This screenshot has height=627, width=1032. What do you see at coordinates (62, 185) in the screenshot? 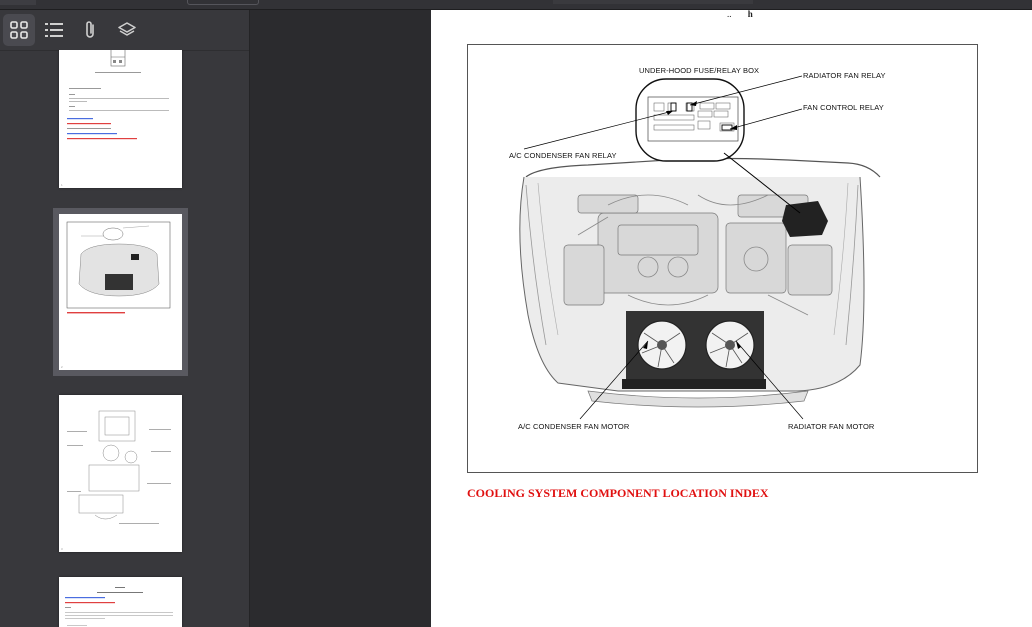
I see `thumbnail-page-number: 1` at bounding box center [62, 185].